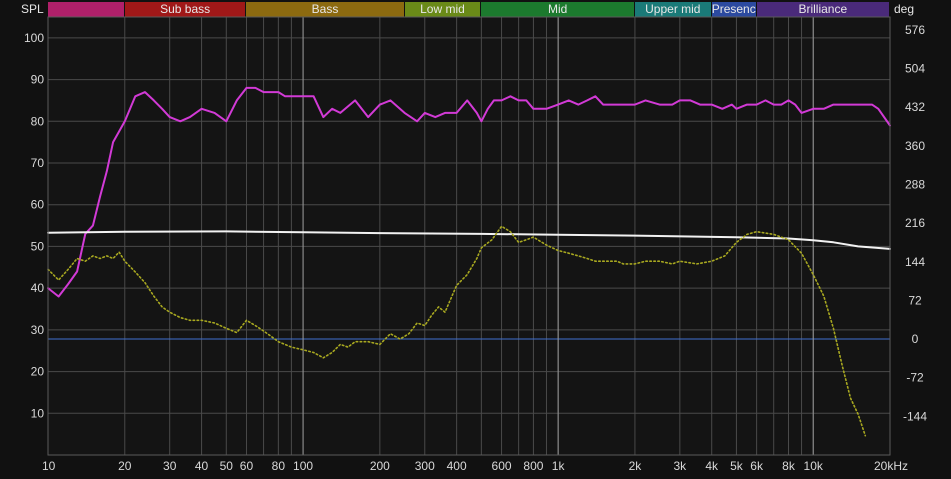 This screenshot has width=951, height=479. What do you see at coordinates (303, 466) in the screenshot?
I see `x-tick-label: 100` at bounding box center [303, 466].